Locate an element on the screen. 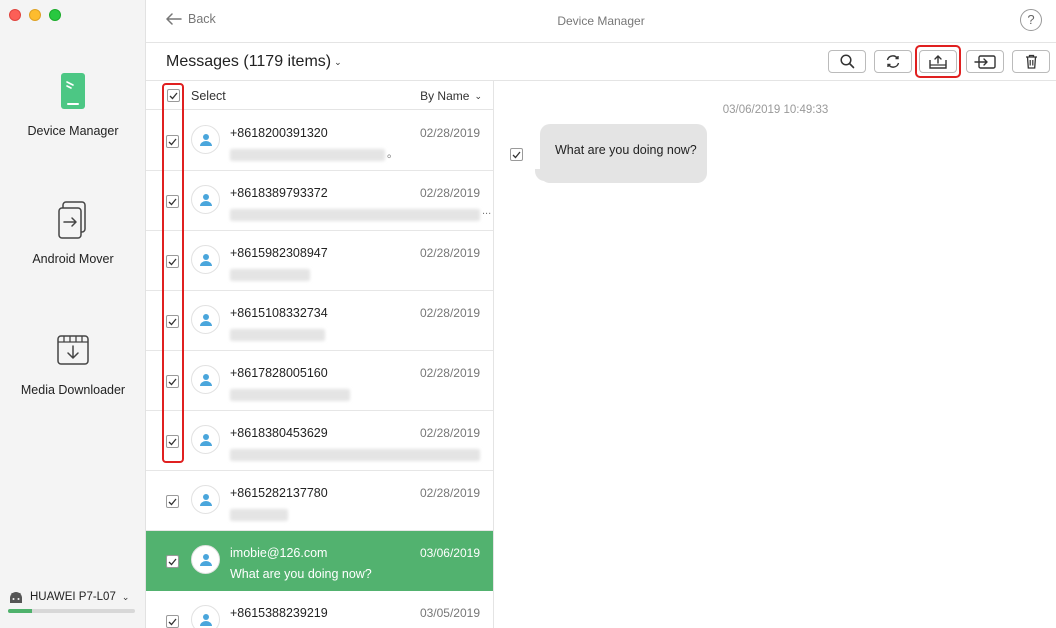  sidebar-item-android-mover: Android Mover is located at coordinates (73, 233).